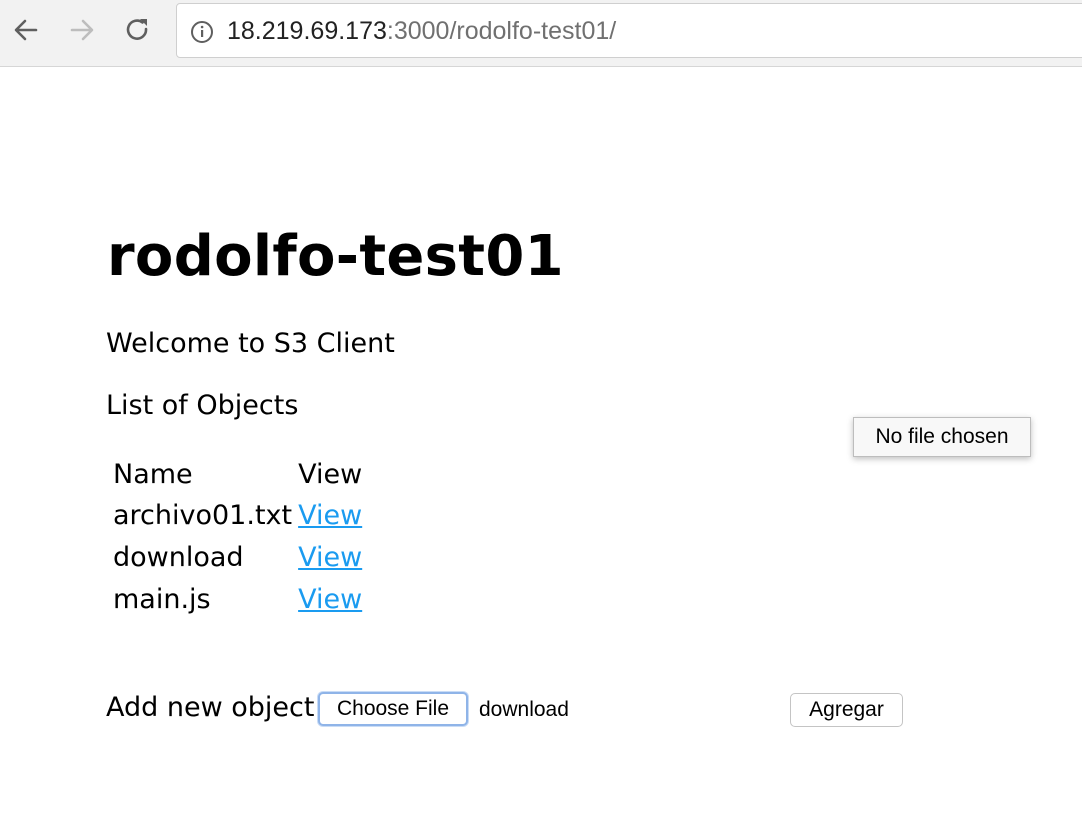 The height and width of the screenshot is (828, 1082). What do you see at coordinates (162, 599) in the screenshot?
I see `object-name: main.js` at bounding box center [162, 599].